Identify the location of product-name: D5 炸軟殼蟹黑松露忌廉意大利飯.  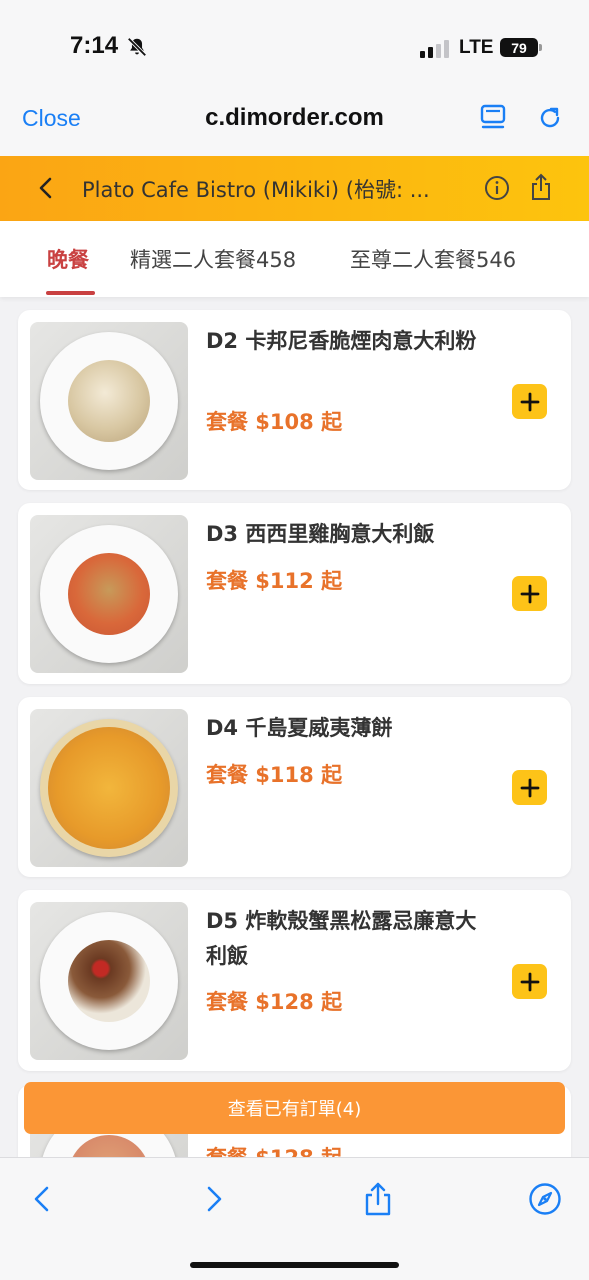
(341, 938).